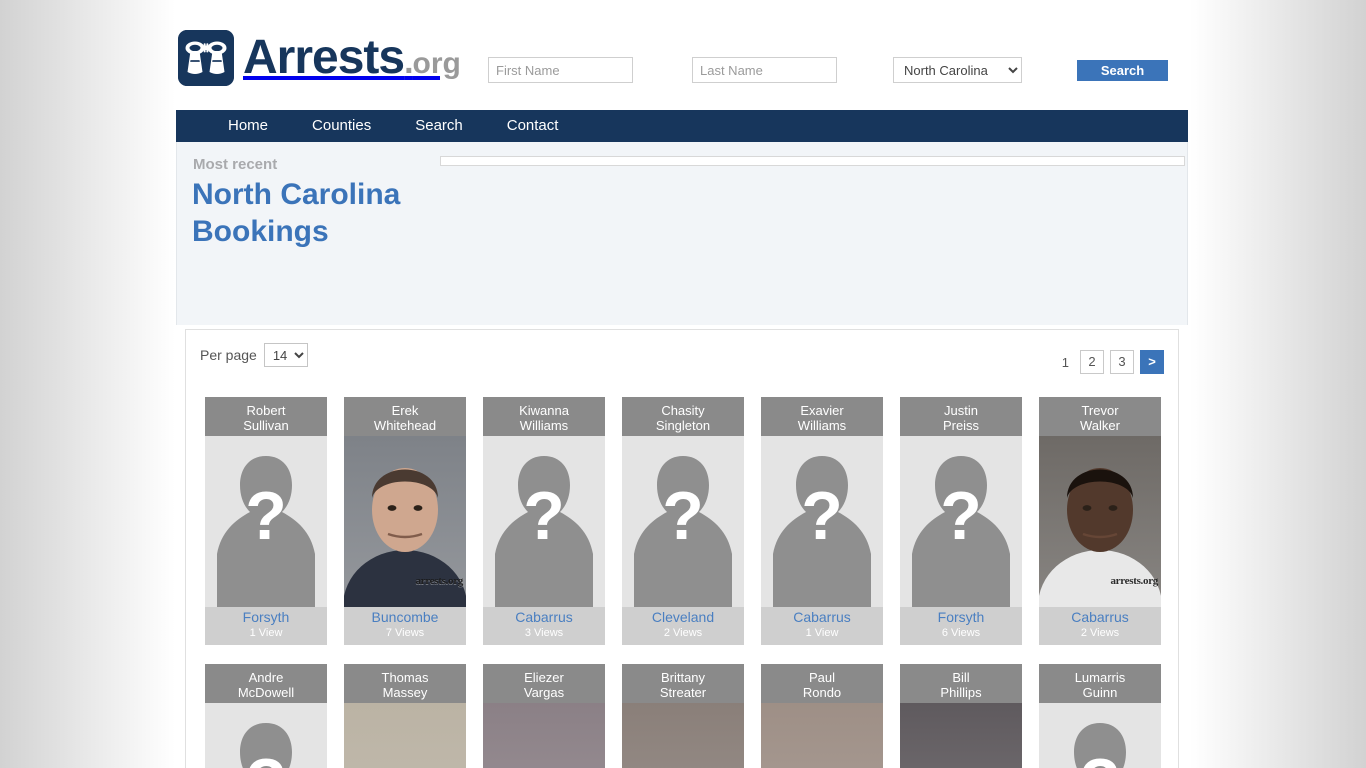  Describe the element at coordinates (560, 70) in the screenshot. I see `first-name-input` at that location.